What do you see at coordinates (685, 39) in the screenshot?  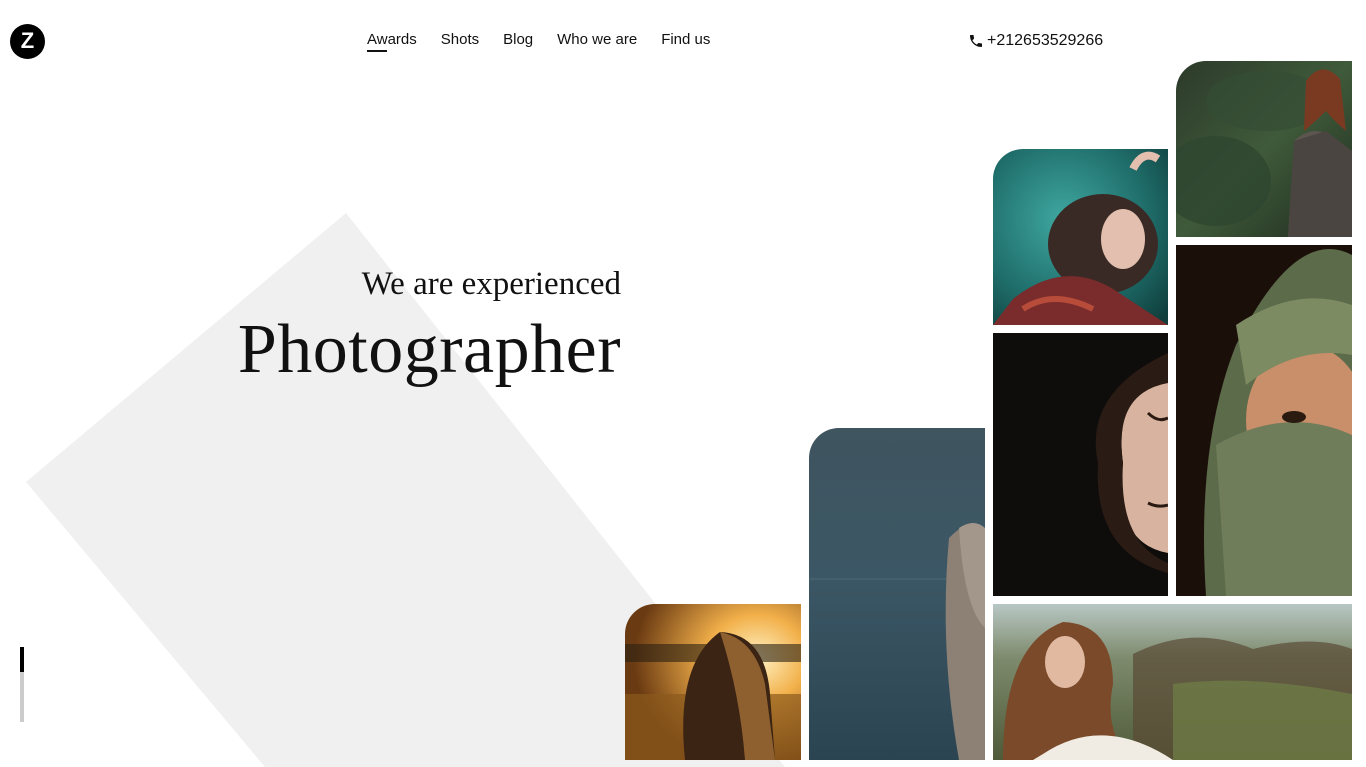 I see `nav-item-find-us: Find us` at bounding box center [685, 39].